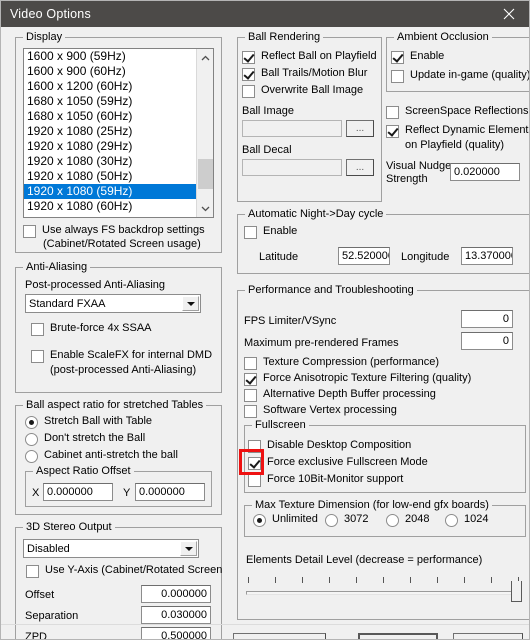  I want to click on radio-dont-stretch-row: Don't stretch the Ball, so click(85, 439).